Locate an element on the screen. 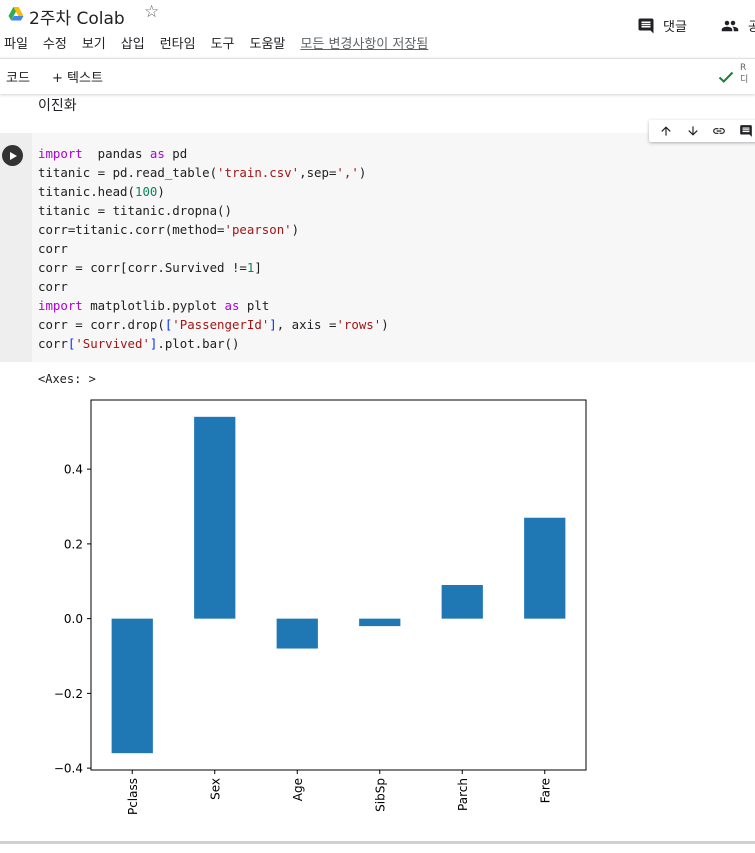  cell-gutter is located at coordinates (16, 247).